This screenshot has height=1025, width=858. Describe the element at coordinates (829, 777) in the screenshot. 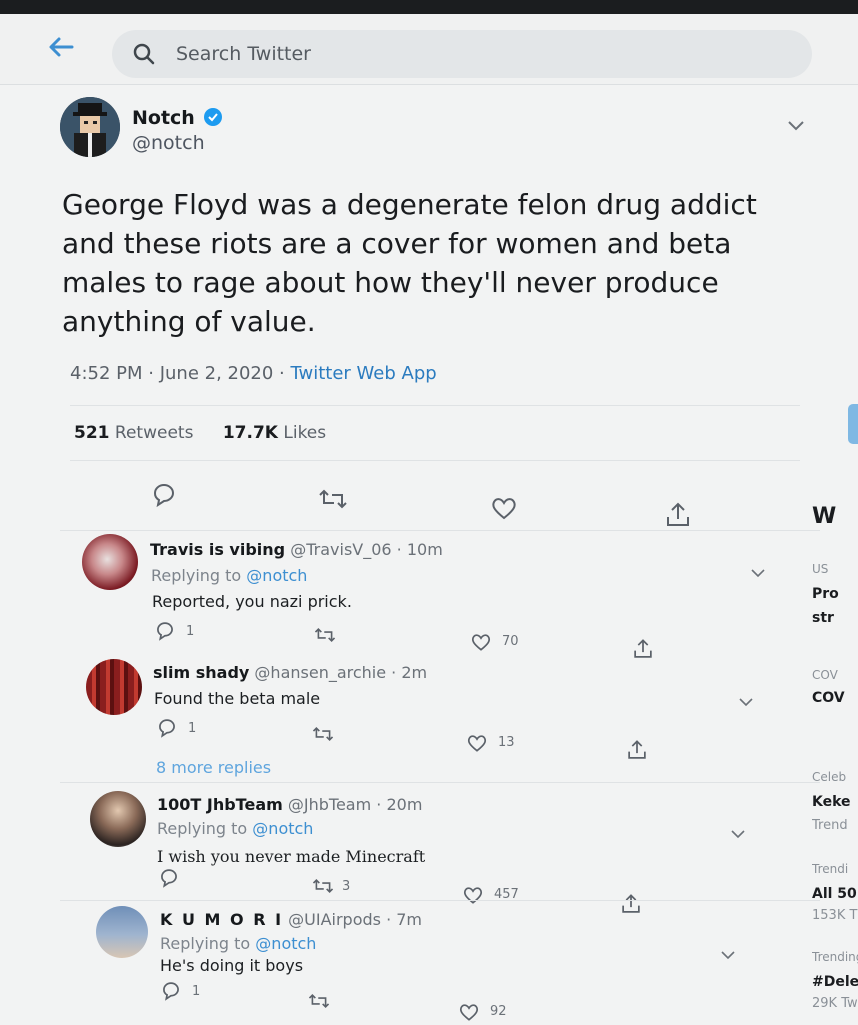

I see `trend-category: Celeb` at that location.